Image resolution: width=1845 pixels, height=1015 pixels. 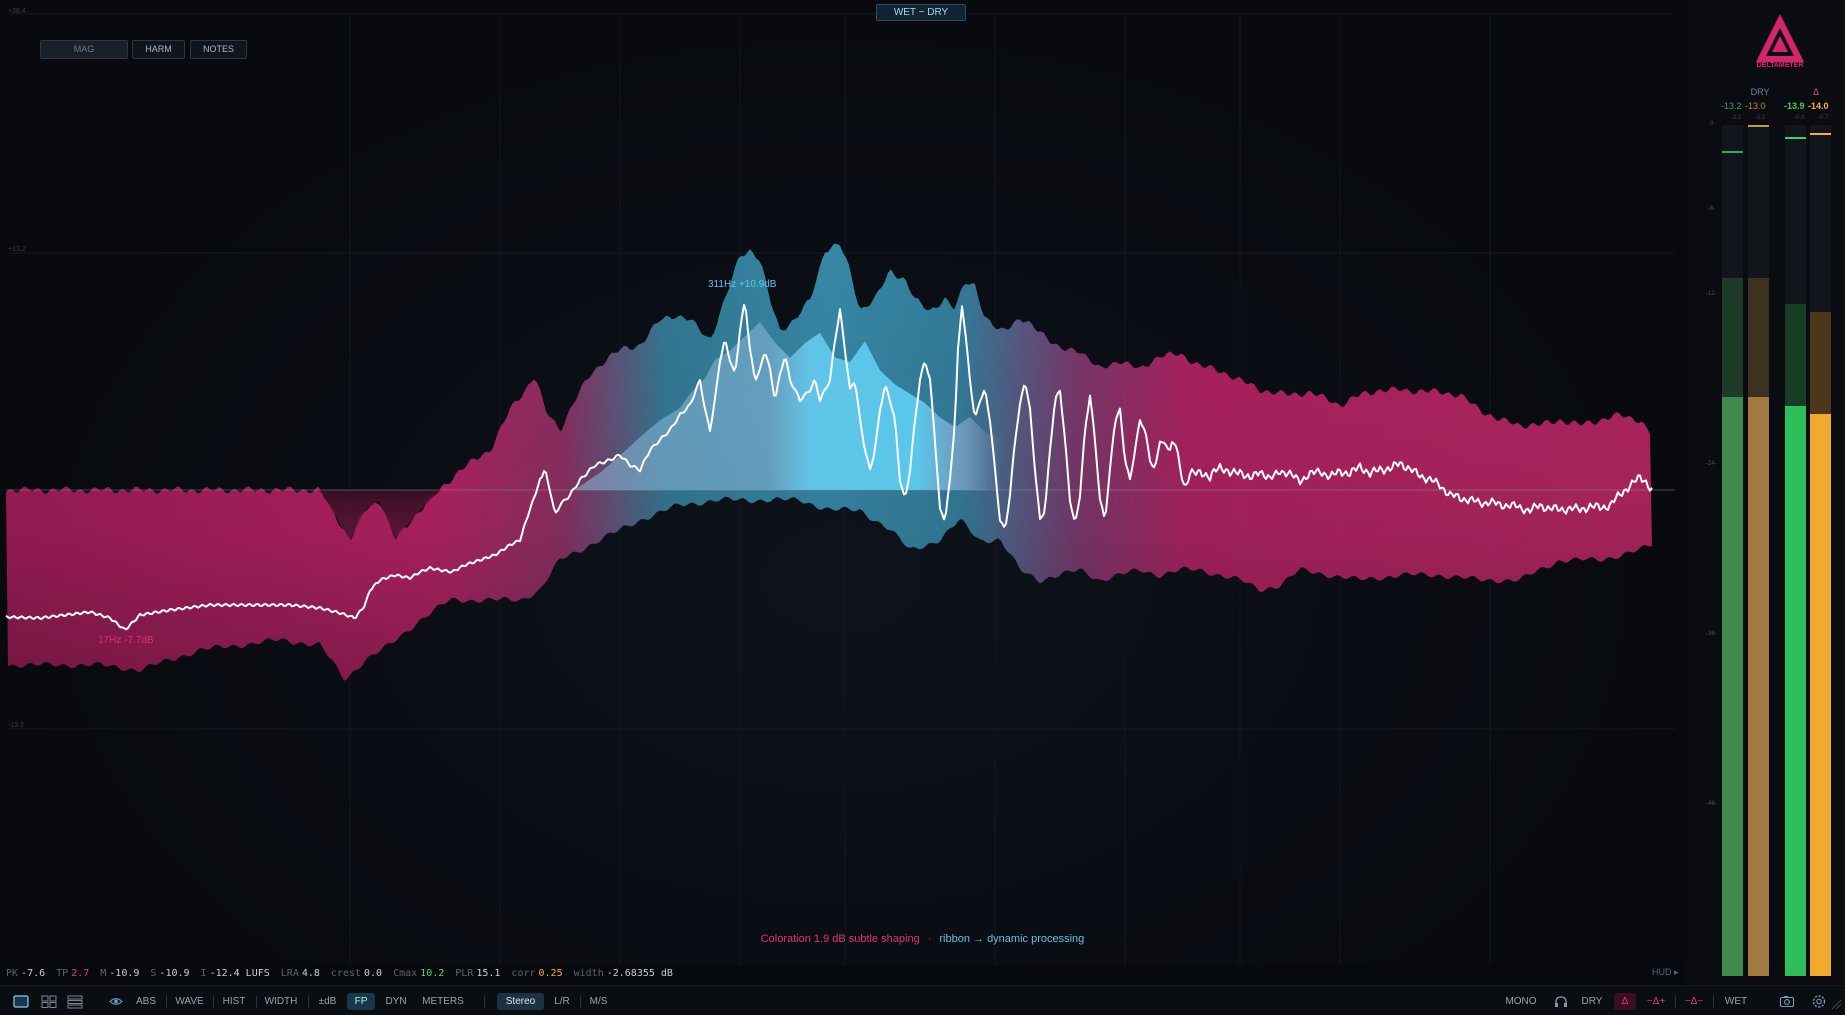 I want to click on delta-monitor-button: Δ, so click(x=1625, y=1001).